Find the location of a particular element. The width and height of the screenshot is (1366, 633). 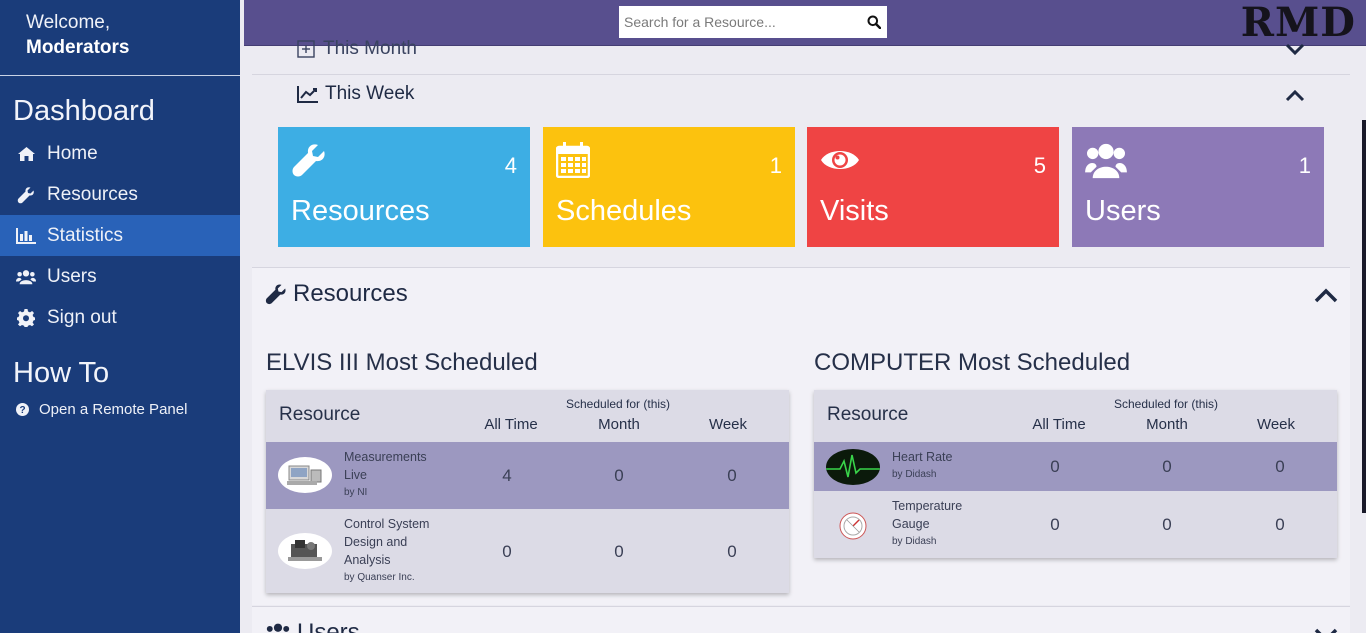

bar-chart-icon is located at coordinates (26, 236).